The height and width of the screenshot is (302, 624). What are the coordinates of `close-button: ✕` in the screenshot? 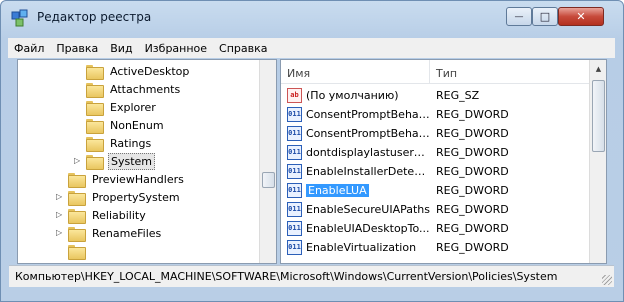 It's located at (581, 16).